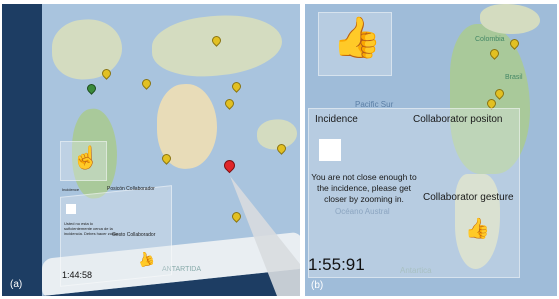 This screenshot has height=299, width=559. I want to click on incidence-label-b: Incidence, so click(336, 119).